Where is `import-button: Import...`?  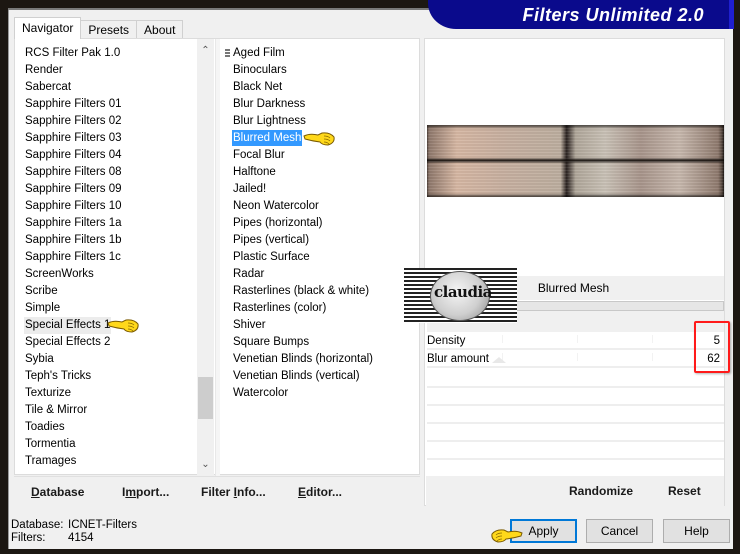 import-button: Import... is located at coordinates (145, 492).